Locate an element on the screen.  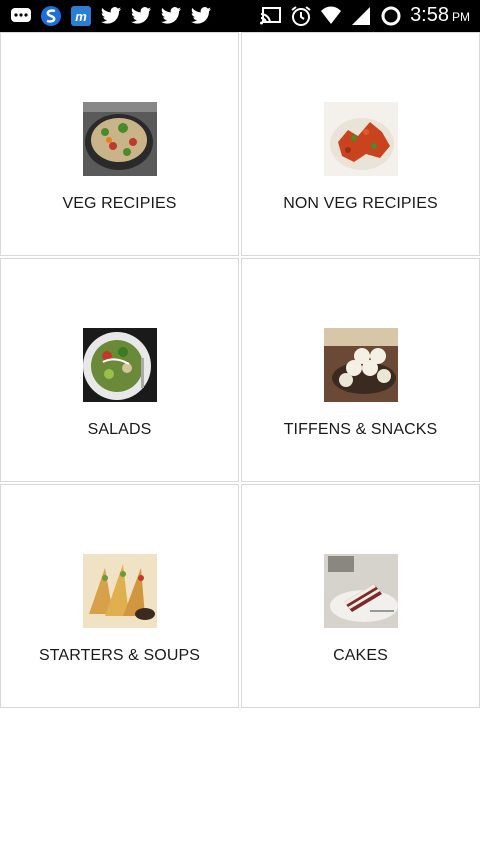
category-label: NON VEG RECIPIES is located at coordinates (360, 203).